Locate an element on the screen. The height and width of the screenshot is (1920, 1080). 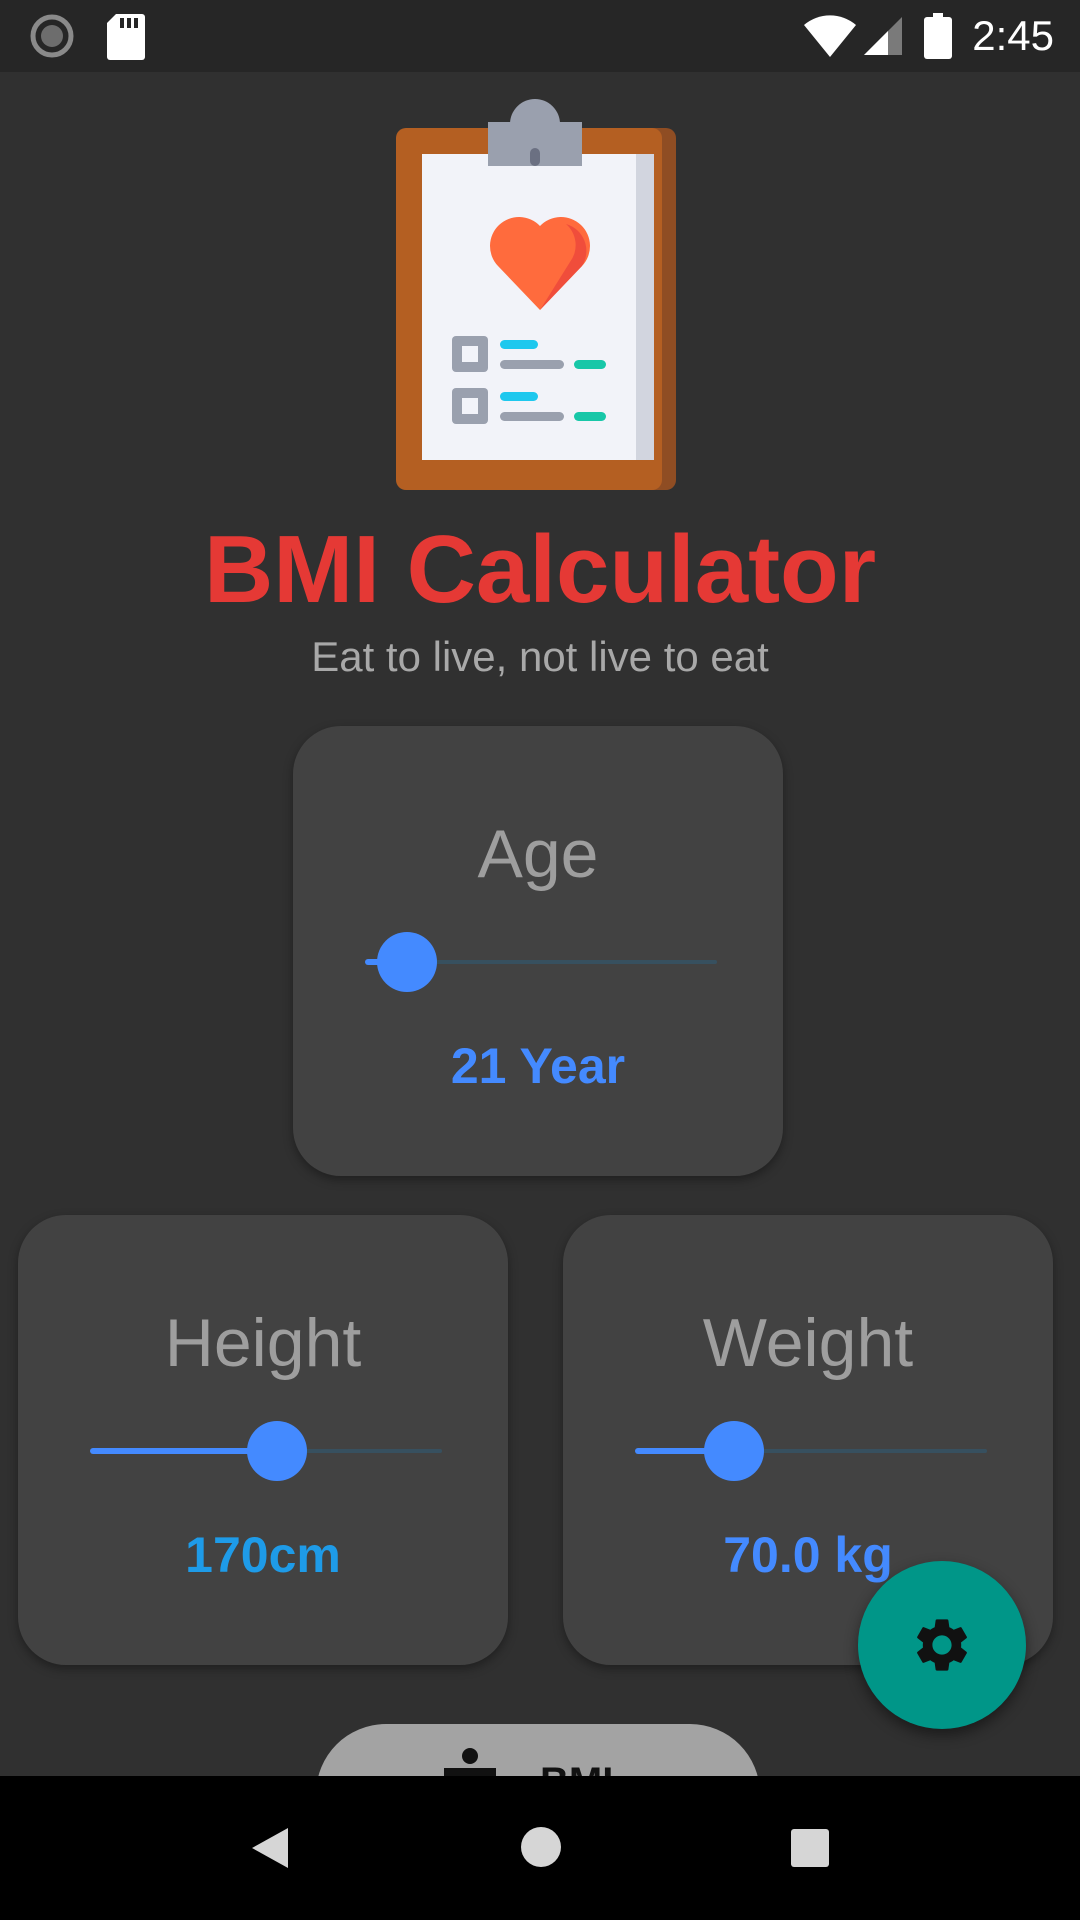
age-slider-thumb is located at coordinates (407, 962).